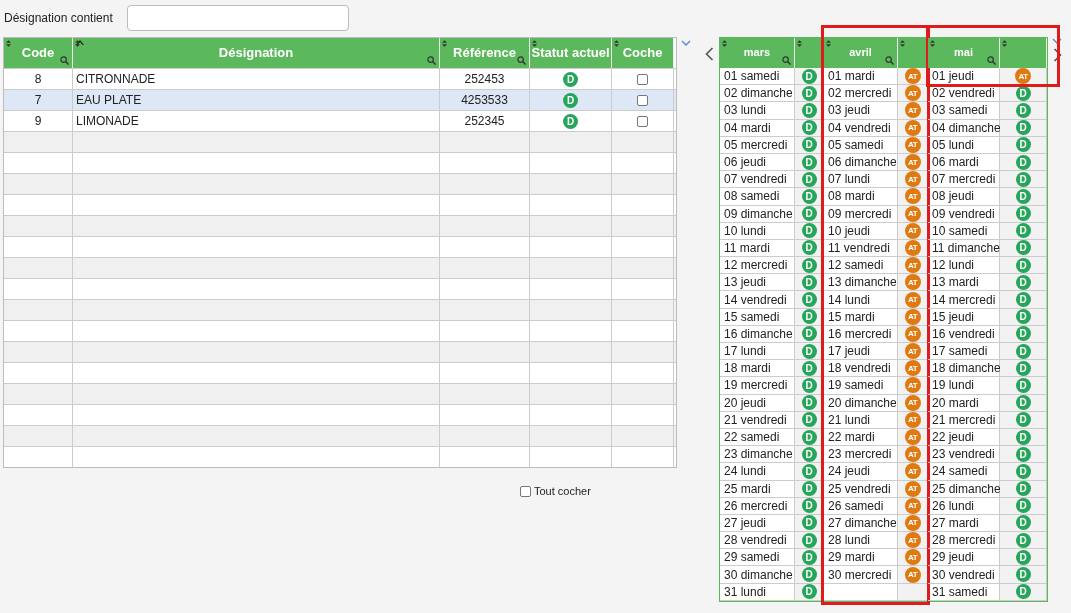  I want to click on check-all-label: Tout cocher, so click(562, 491).